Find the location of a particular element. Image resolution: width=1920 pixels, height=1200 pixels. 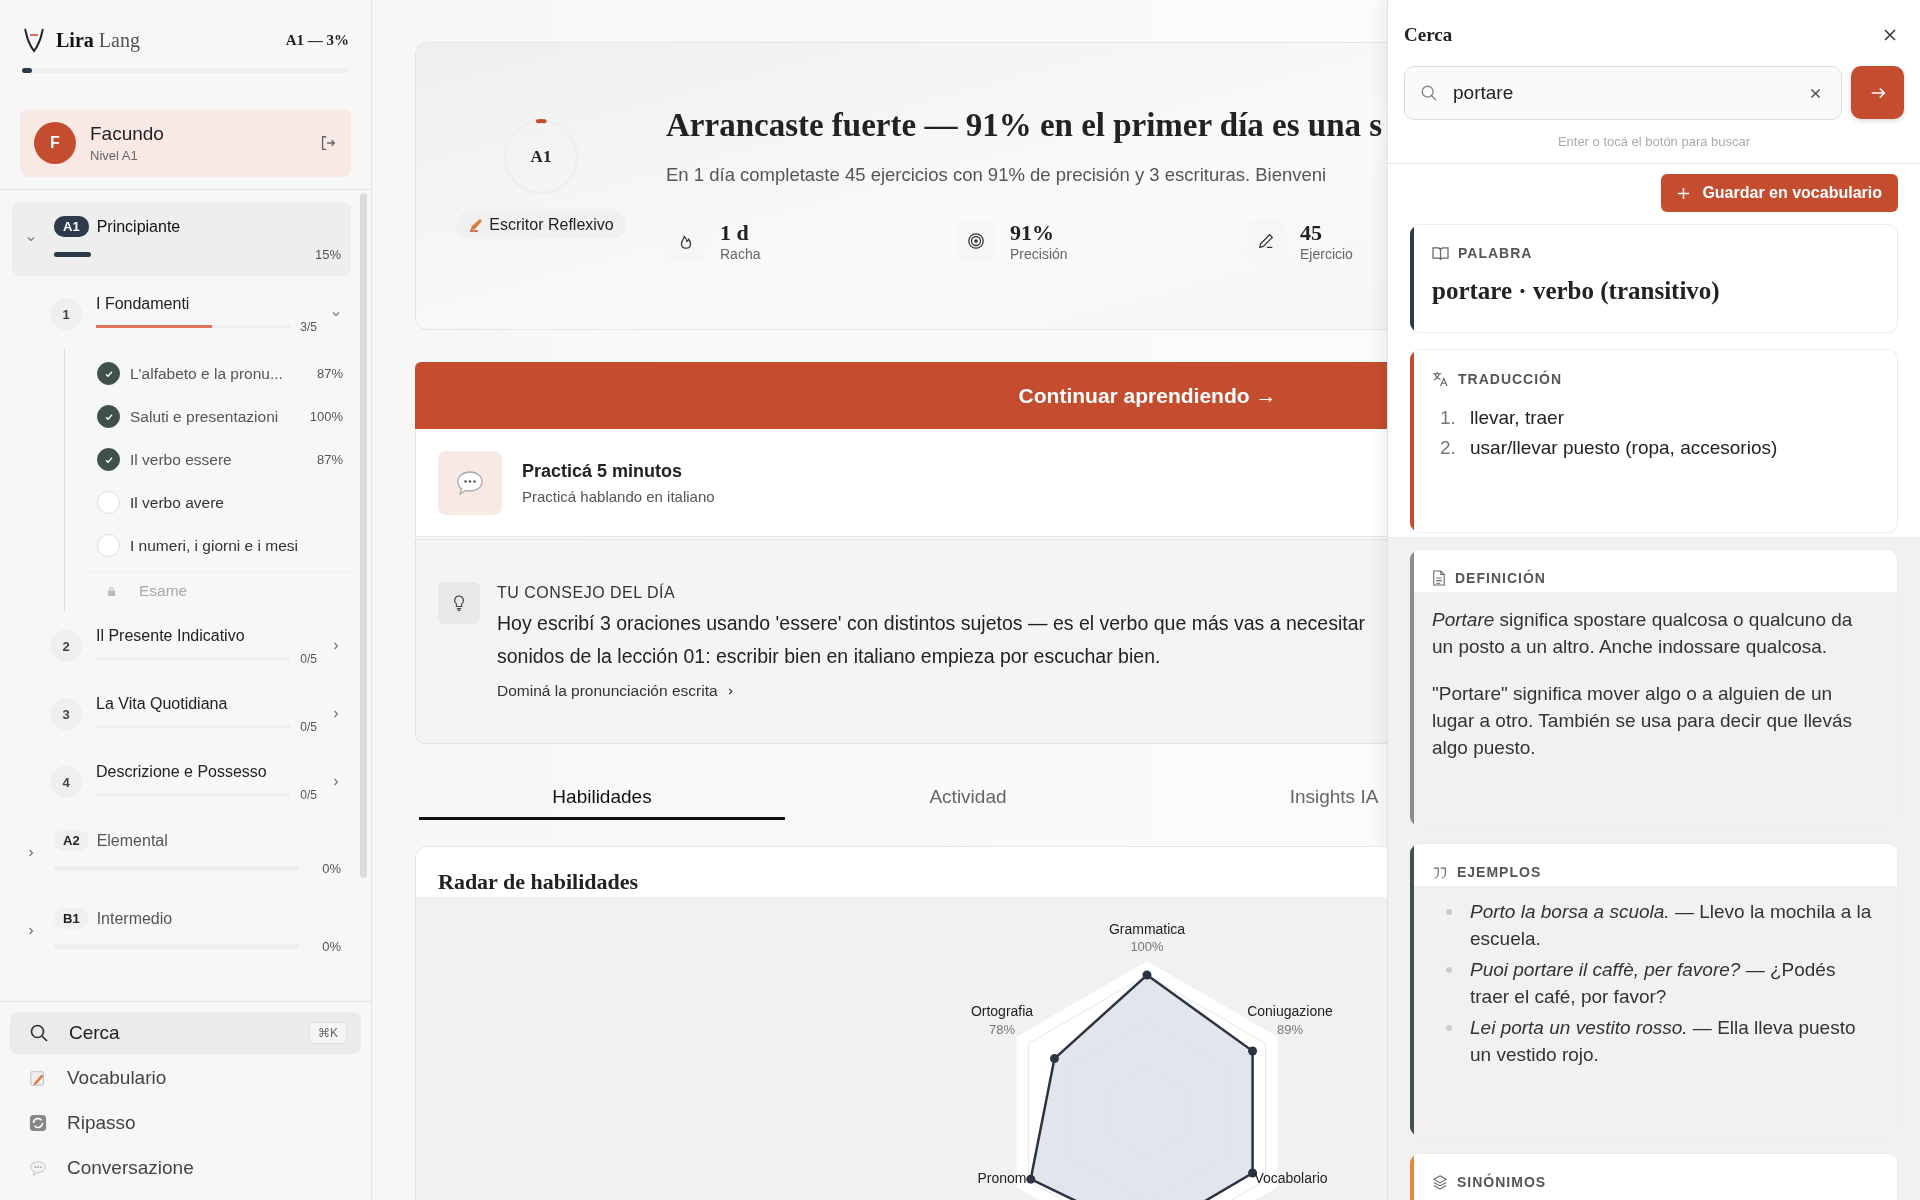

refresh-icon is located at coordinates (38, 1123).